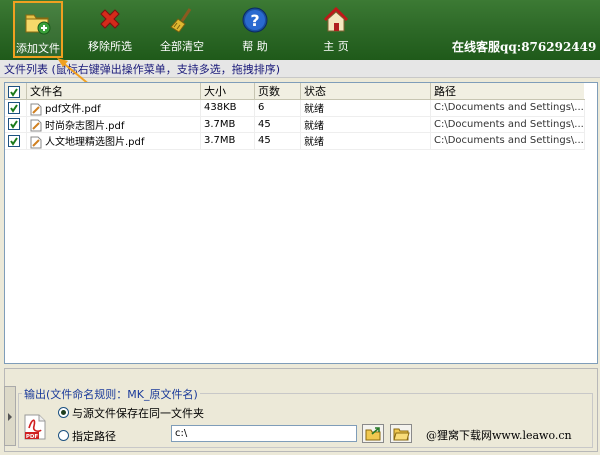  What do you see at coordinates (138, 413) in the screenshot?
I see `same-folder-label: 与源文件保存在同一文件夹` at bounding box center [138, 413].